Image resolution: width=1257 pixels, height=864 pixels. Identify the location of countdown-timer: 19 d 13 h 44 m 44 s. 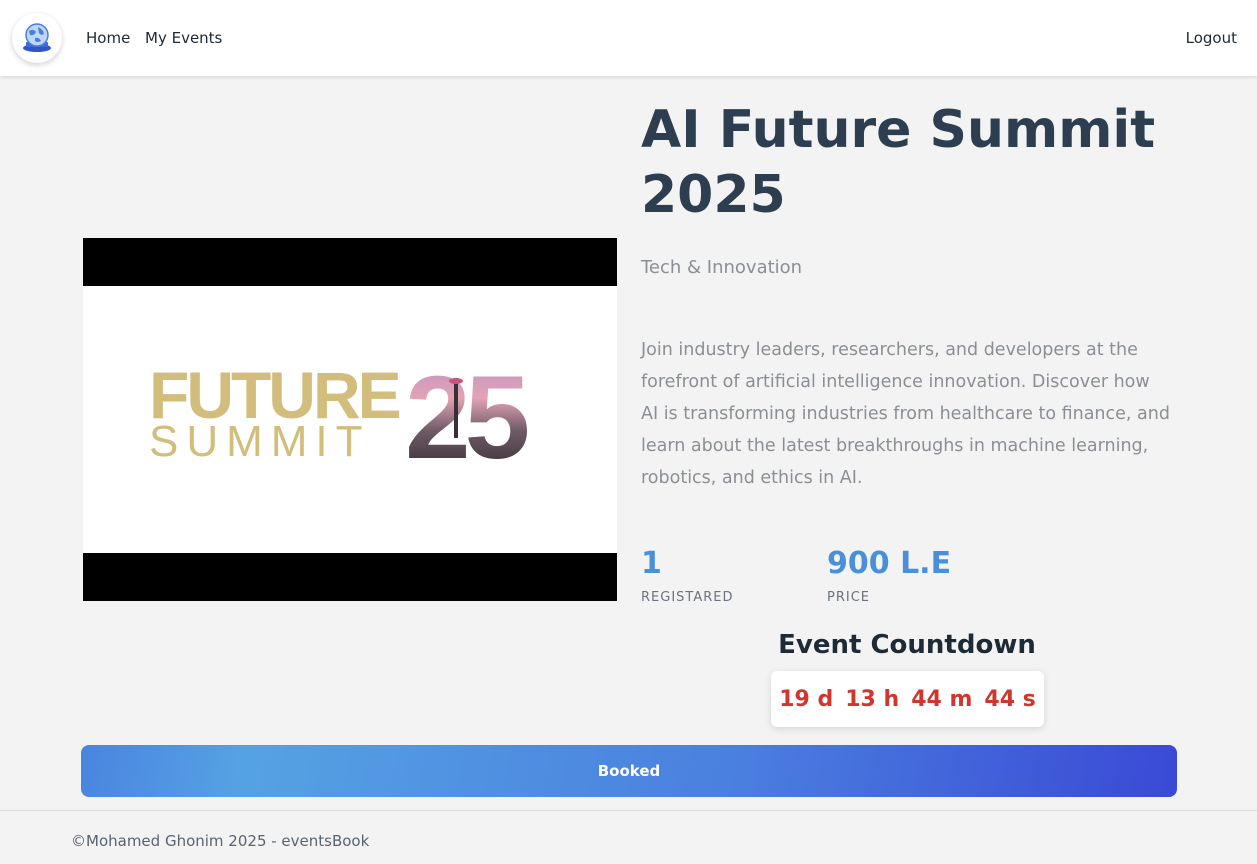
(907, 699).